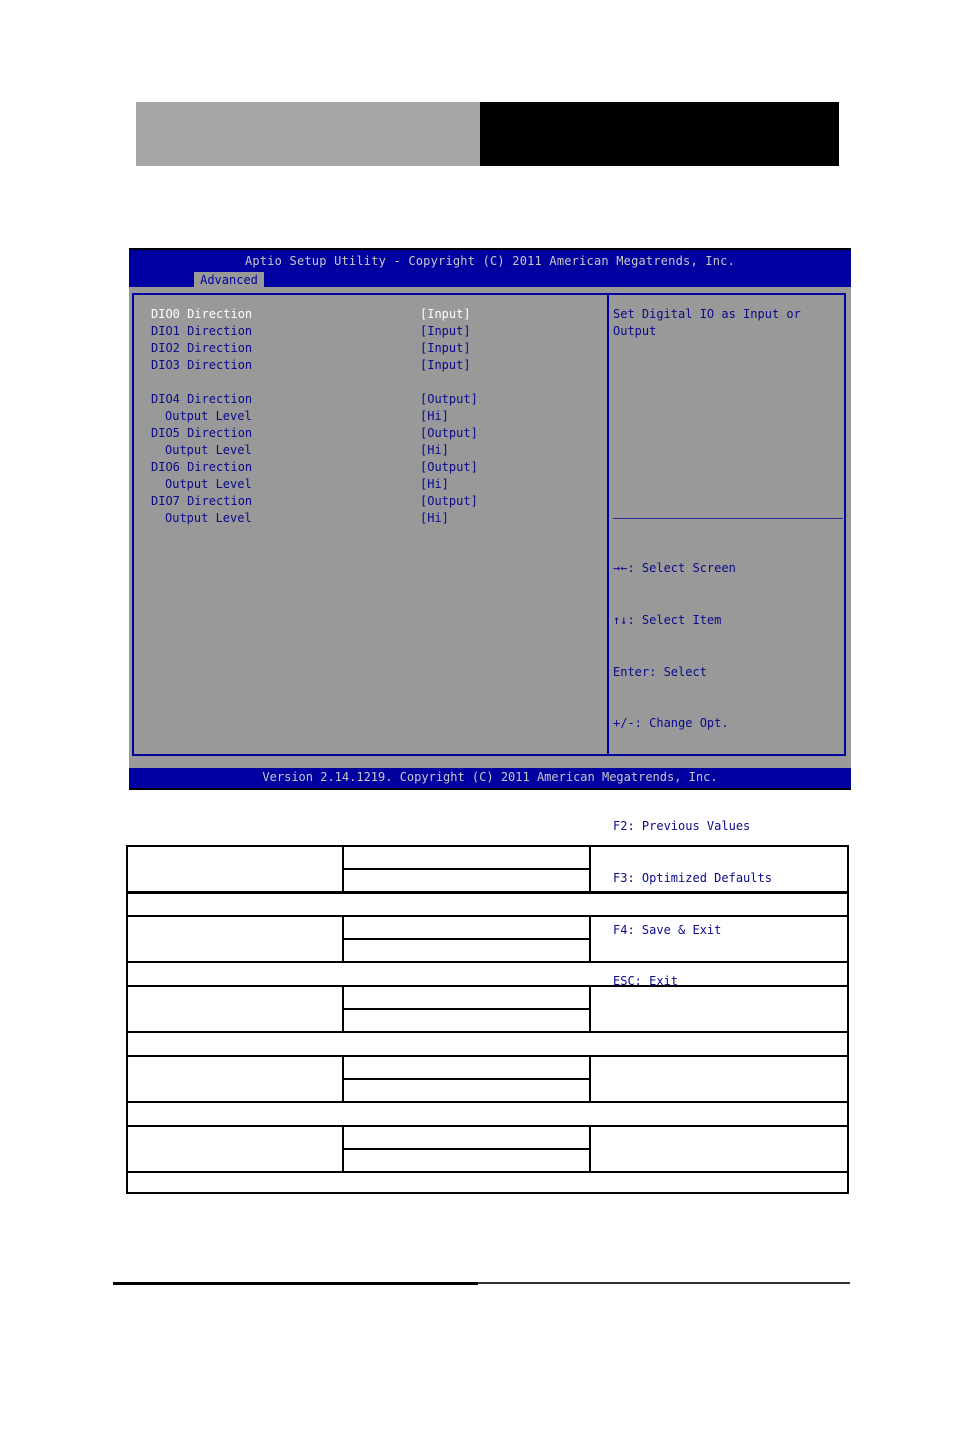 The width and height of the screenshot is (954, 1432). What do you see at coordinates (682, 826) in the screenshot?
I see `key-f2-previous: F2: Previous Values` at bounding box center [682, 826].